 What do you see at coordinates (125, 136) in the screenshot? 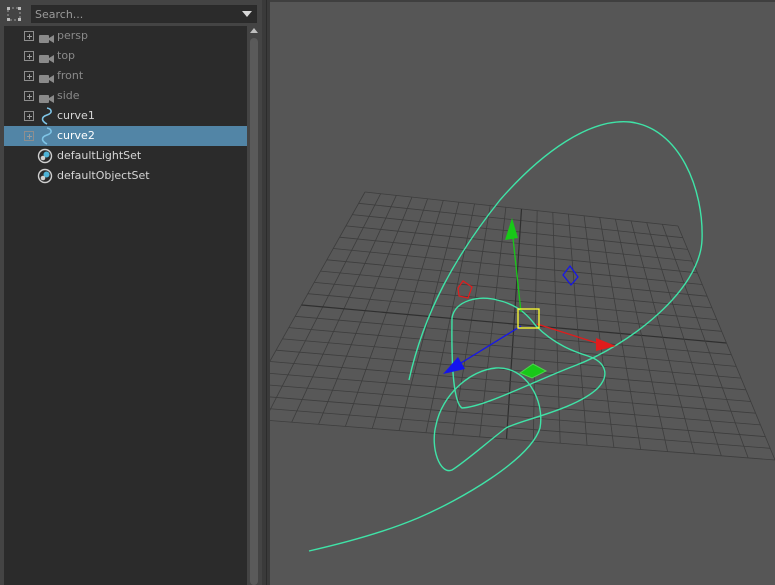
I see `outliner-item-curve2: curve2` at bounding box center [125, 136].